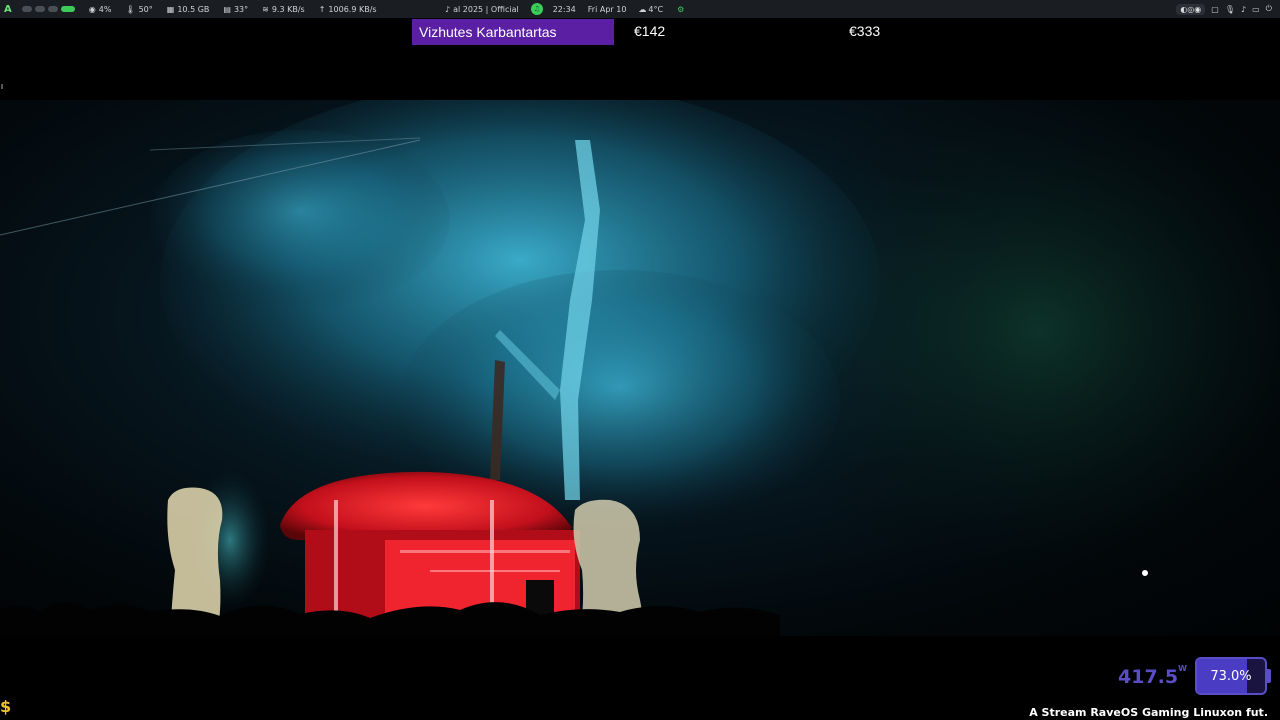 The width and height of the screenshot is (1280, 720). What do you see at coordinates (170, 9) in the screenshot?
I see `memory-icon: ▦` at bounding box center [170, 9].